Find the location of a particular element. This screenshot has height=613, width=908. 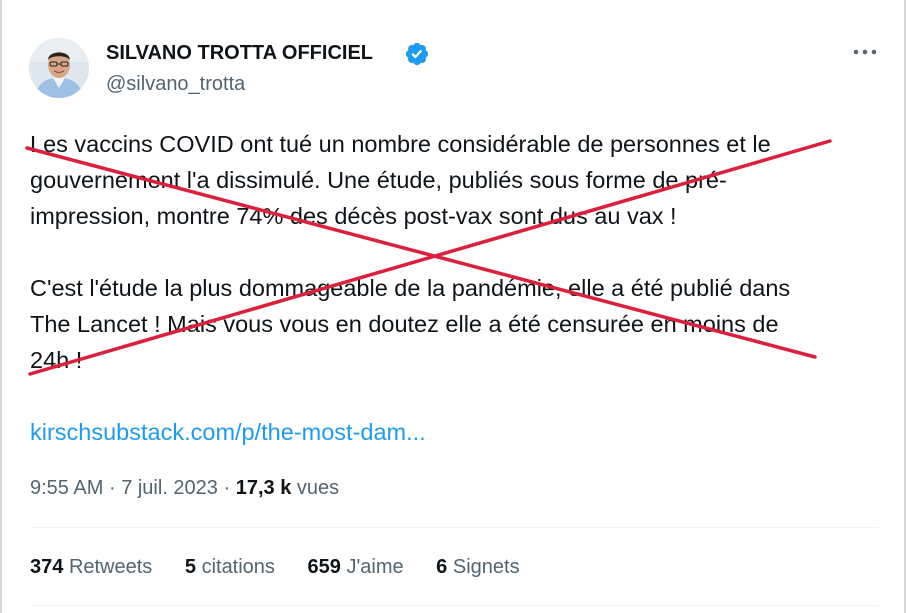

stat-count: 374 is located at coordinates (47, 567).